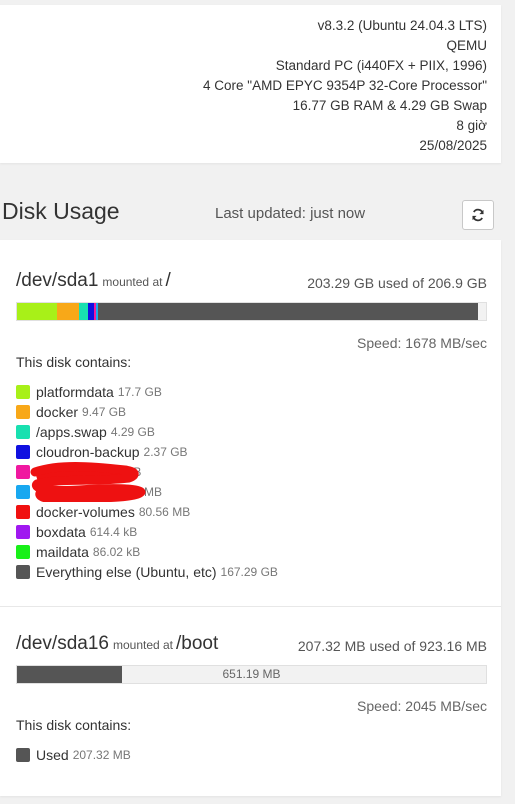 The image size is (515, 804). I want to click on item-name: Used, so click(52, 755).